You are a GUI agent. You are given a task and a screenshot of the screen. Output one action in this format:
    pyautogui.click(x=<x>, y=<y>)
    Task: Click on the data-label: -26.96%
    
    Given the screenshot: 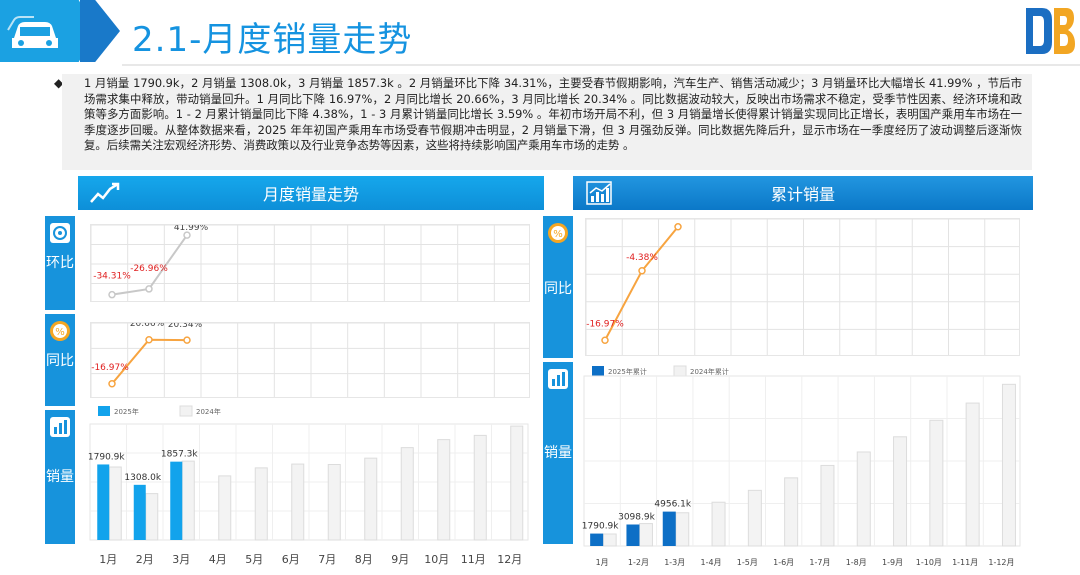 What is the action you would take?
    pyautogui.click(x=149, y=269)
    